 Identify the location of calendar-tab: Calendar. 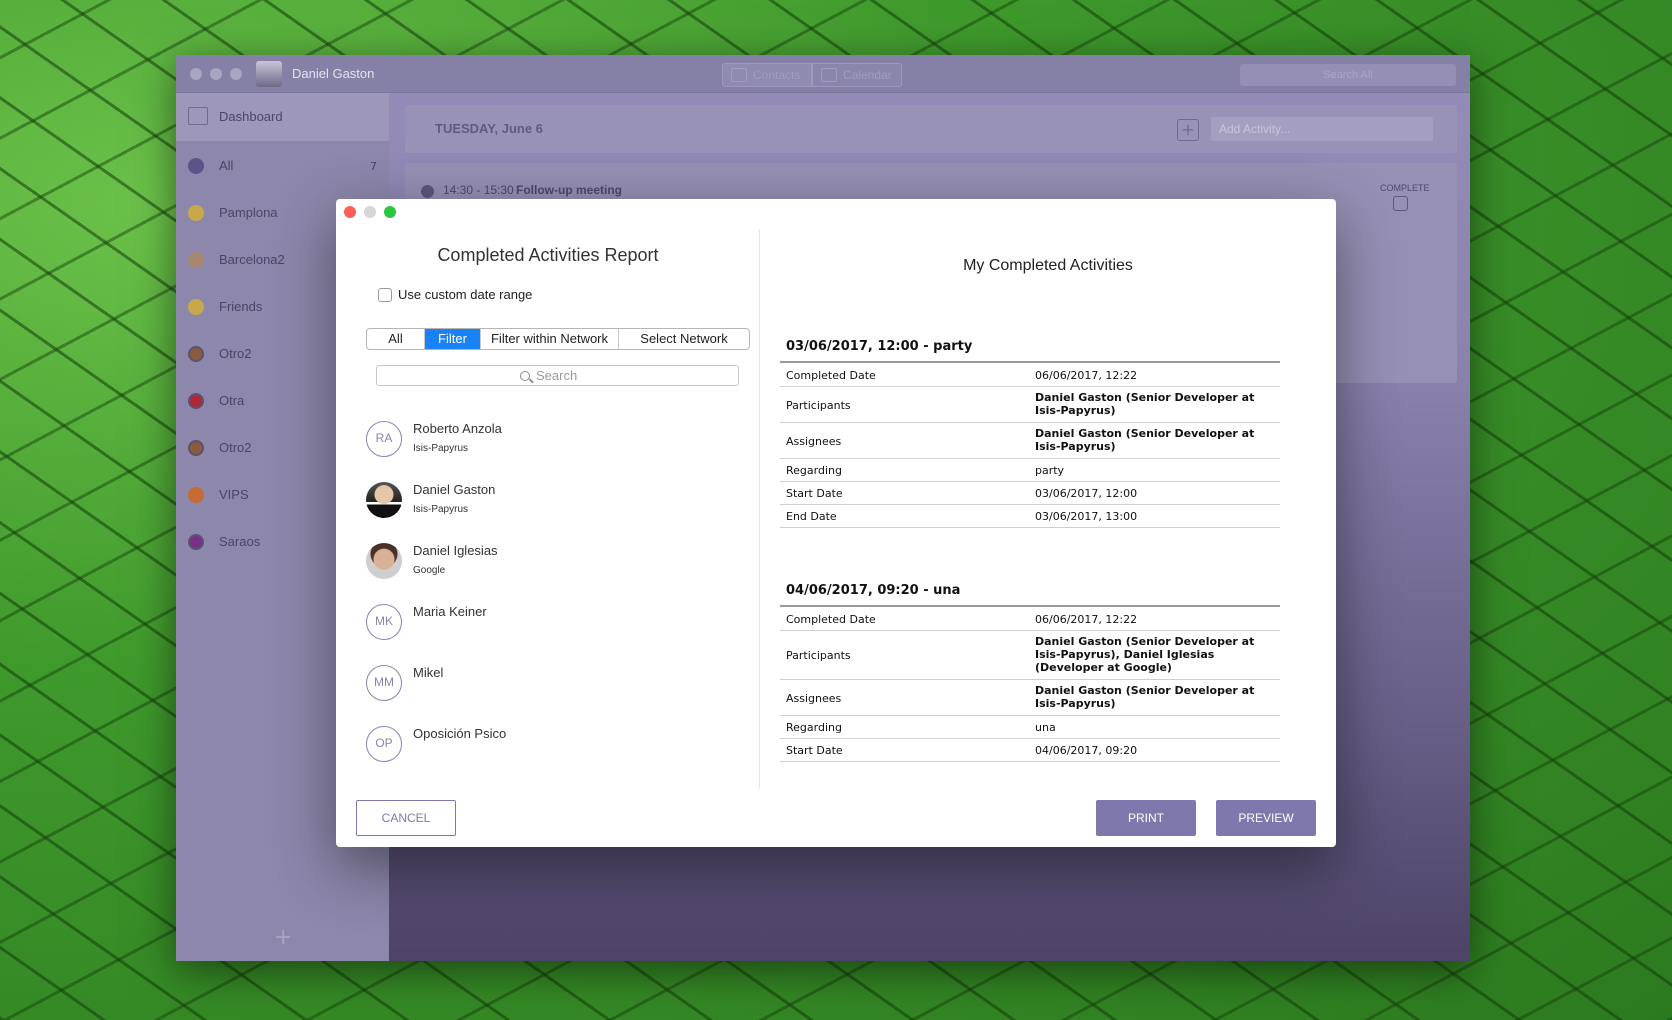
(857, 75).